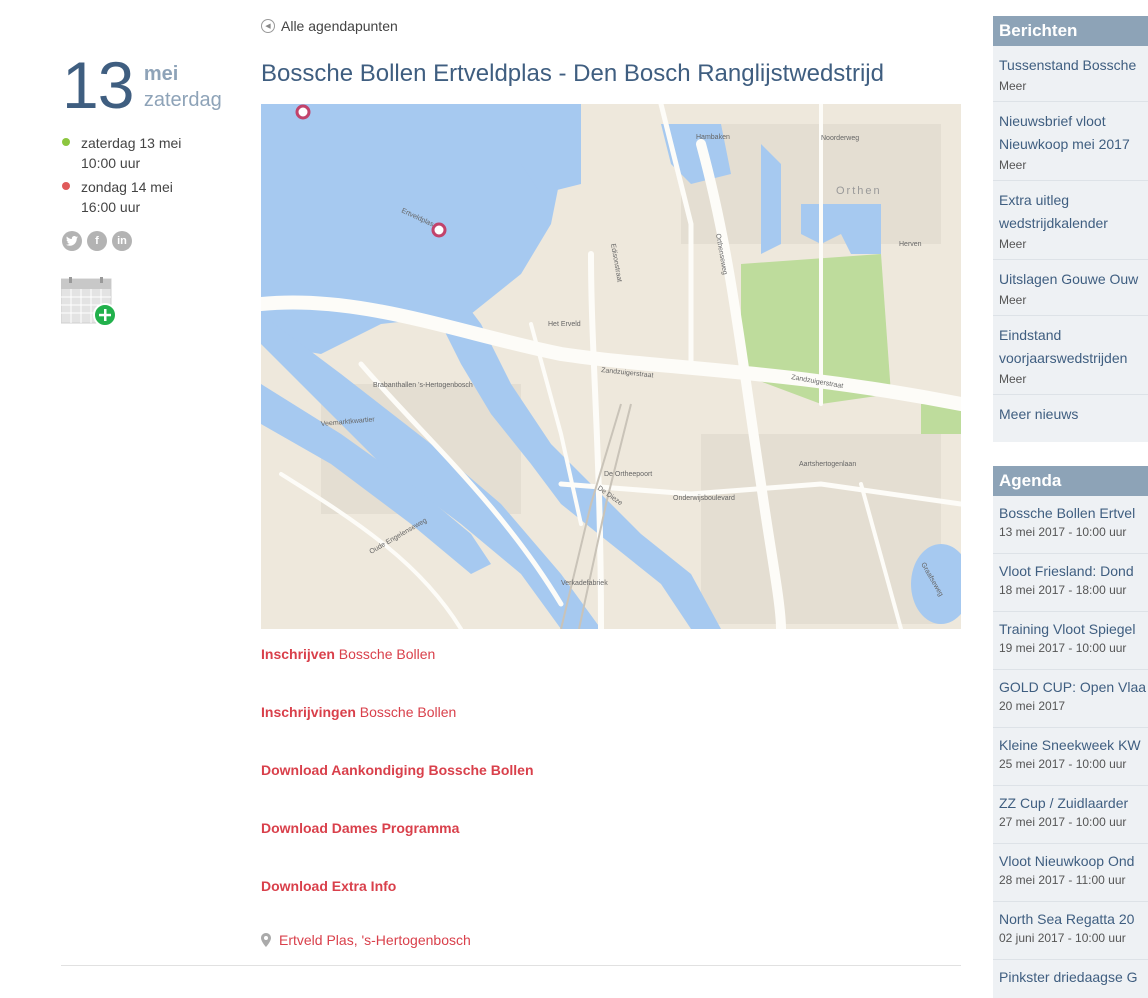 This screenshot has height=998, width=1148. I want to click on agenda-item: GOLD CUP: Open Vlaa 20 mei 2017, so click(1070, 699).